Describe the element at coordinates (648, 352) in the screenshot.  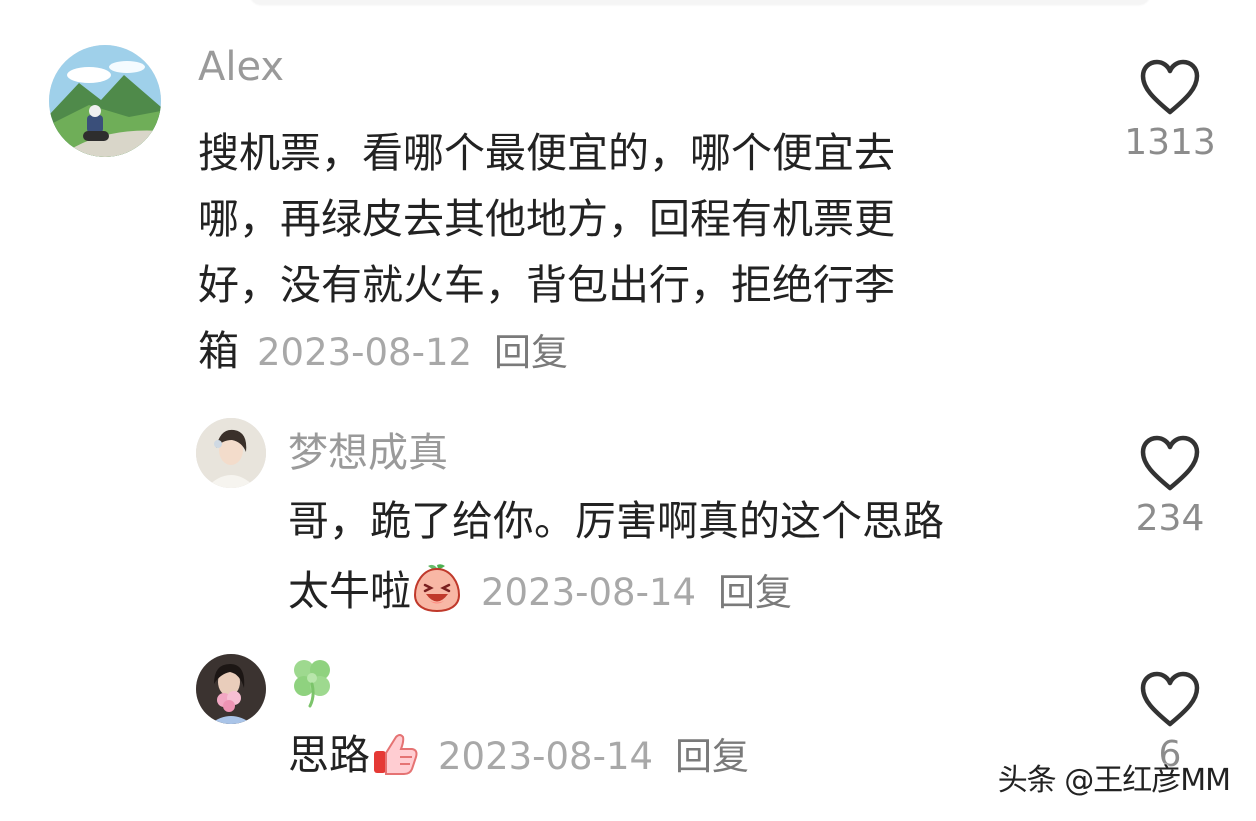
I see `comment-last-line: 箱 2023-08-12 回复` at that location.